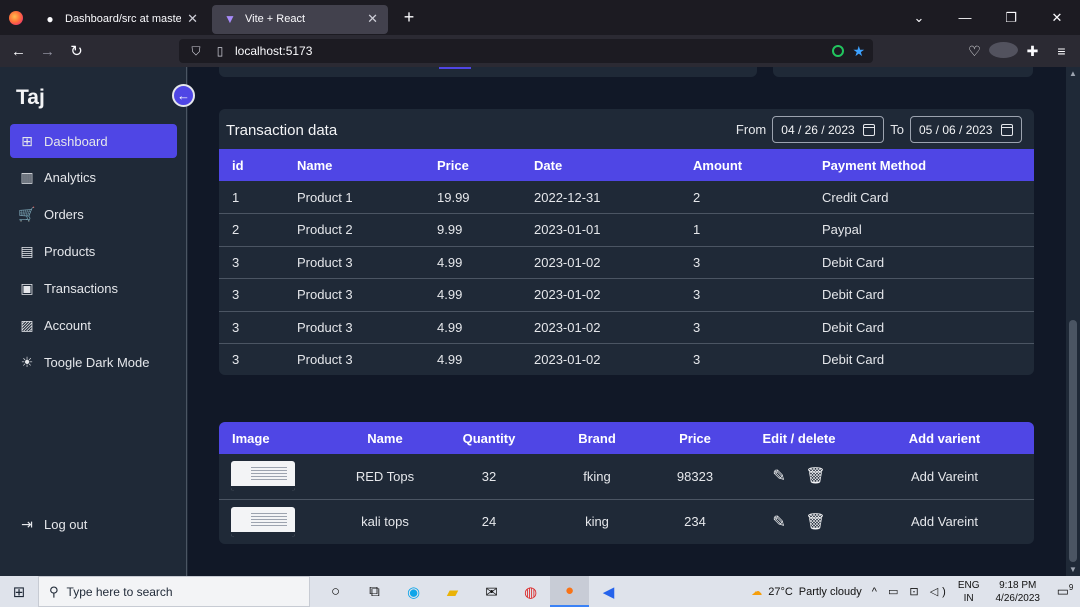 Image resolution: width=1080 pixels, height=607 pixels. Describe the element at coordinates (93, 325) in the screenshot. I see `sidebar-item-account: ▨ Account` at that location.